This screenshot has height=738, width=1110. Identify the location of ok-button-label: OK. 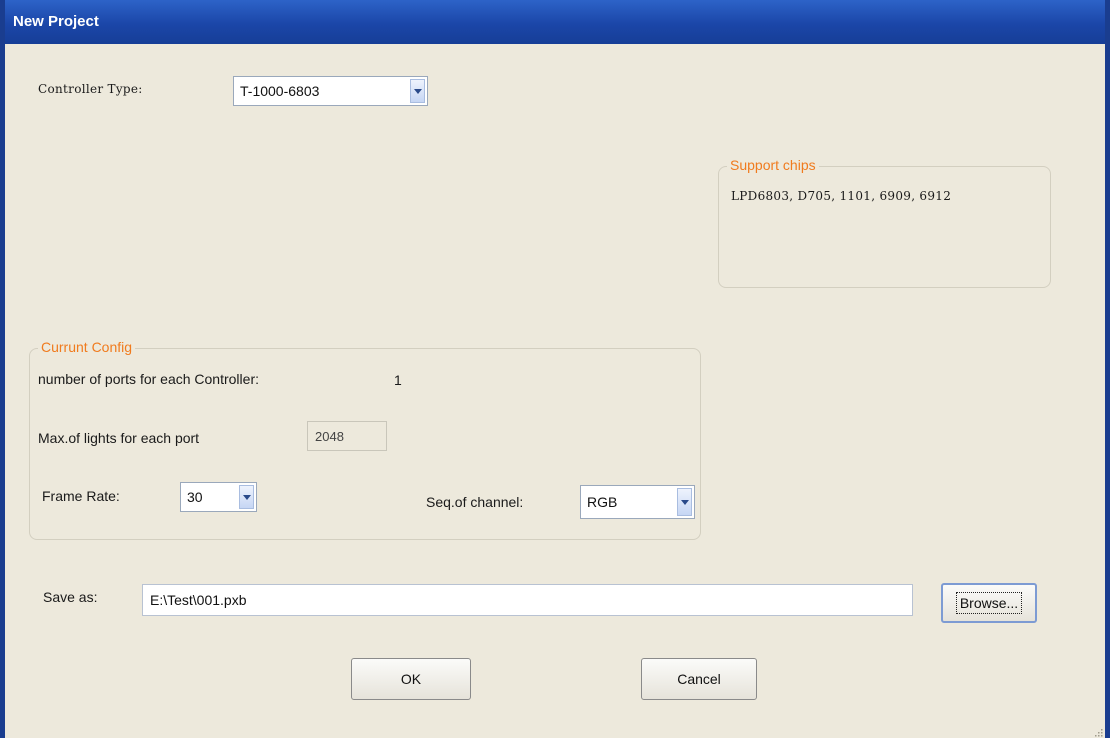
(411, 679).